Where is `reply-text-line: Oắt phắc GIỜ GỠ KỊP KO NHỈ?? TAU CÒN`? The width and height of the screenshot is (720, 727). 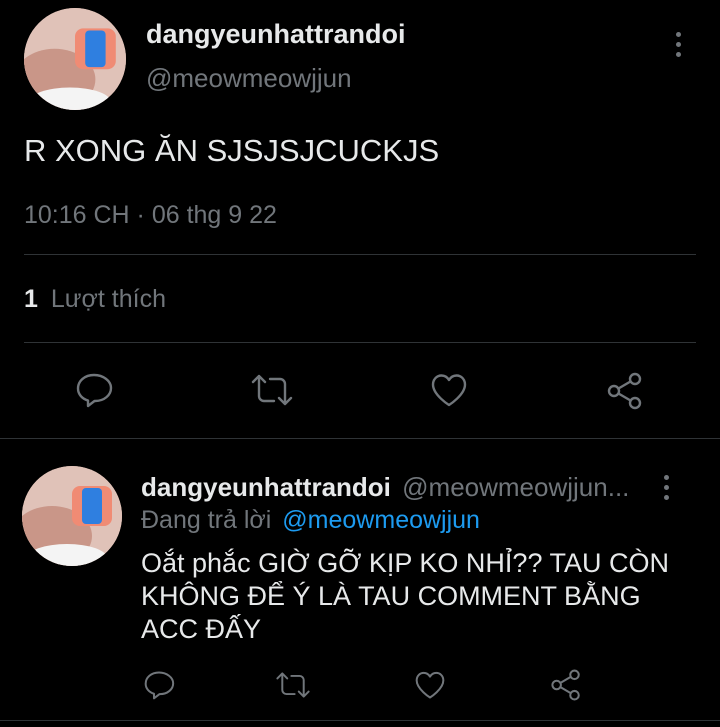
reply-text-line: Oắt phắc GIỜ GỠ KỊP KO NHỈ?? TAU CÒN is located at coordinates (405, 563).